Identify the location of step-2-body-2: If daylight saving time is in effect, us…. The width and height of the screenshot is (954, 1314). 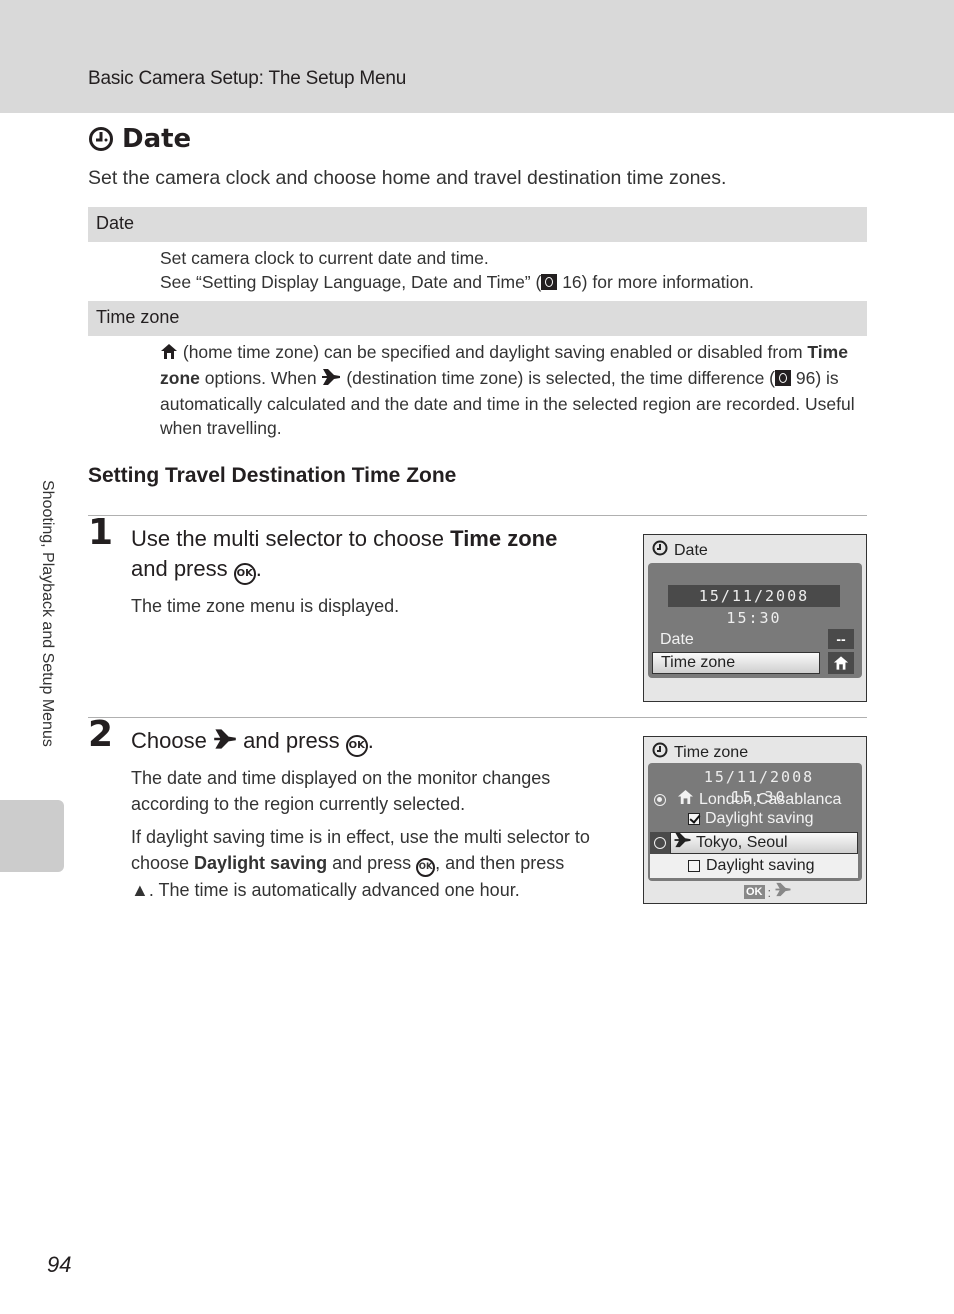
(376, 863).